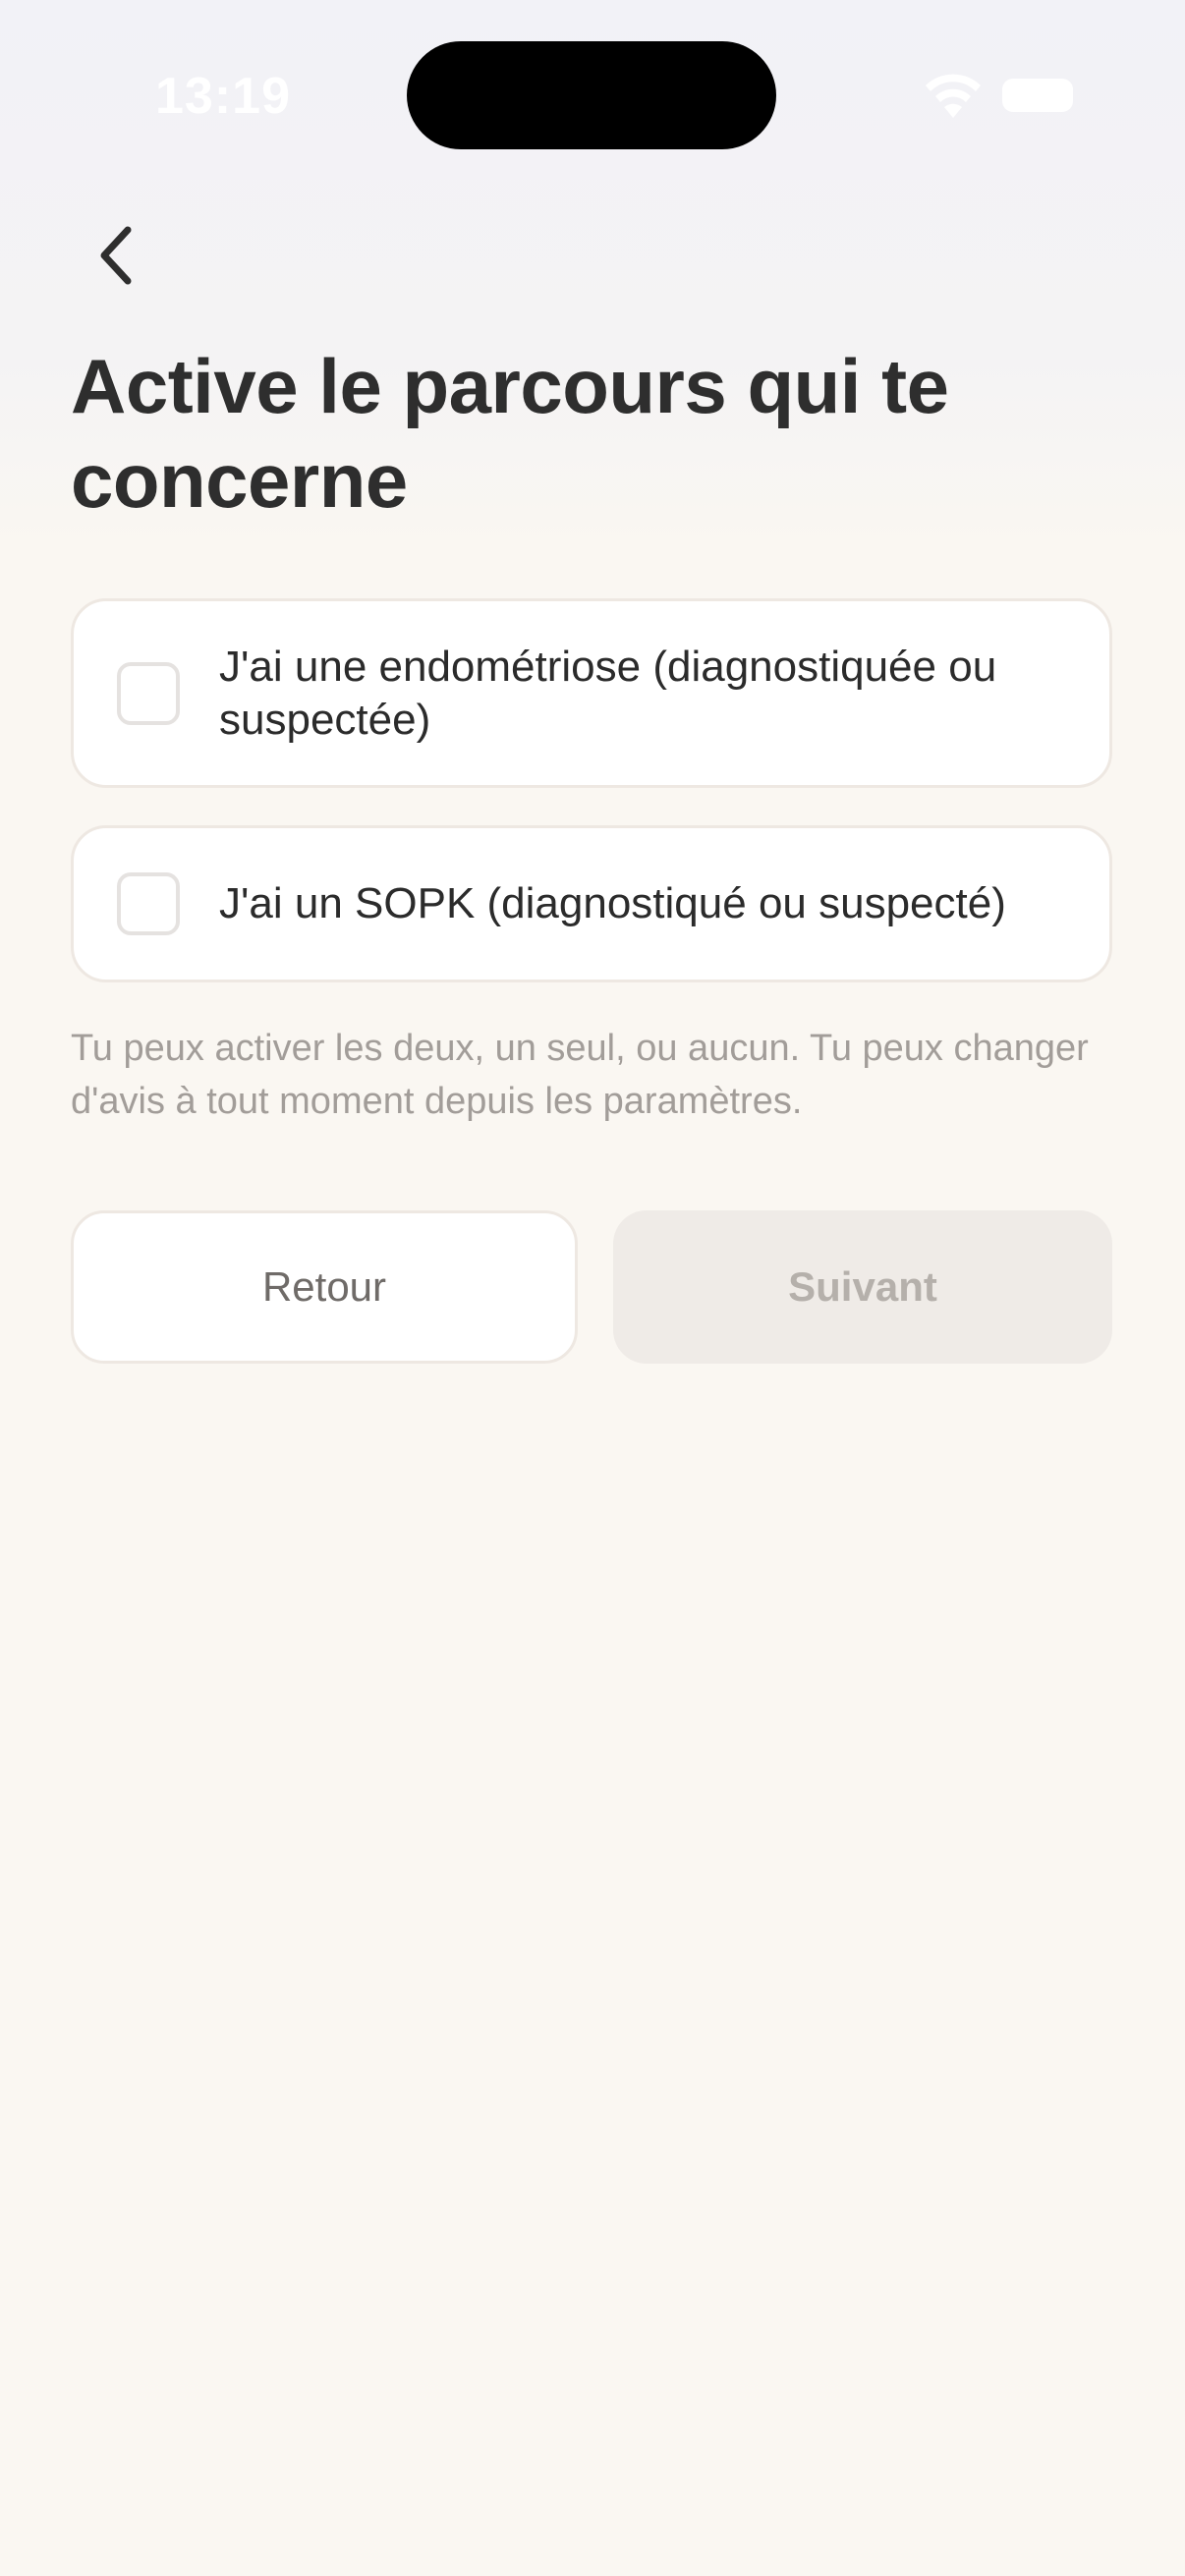 This screenshot has height=2576, width=1185. Describe the element at coordinates (223, 96) in the screenshot. I see `status-time: 13:19` at that location.